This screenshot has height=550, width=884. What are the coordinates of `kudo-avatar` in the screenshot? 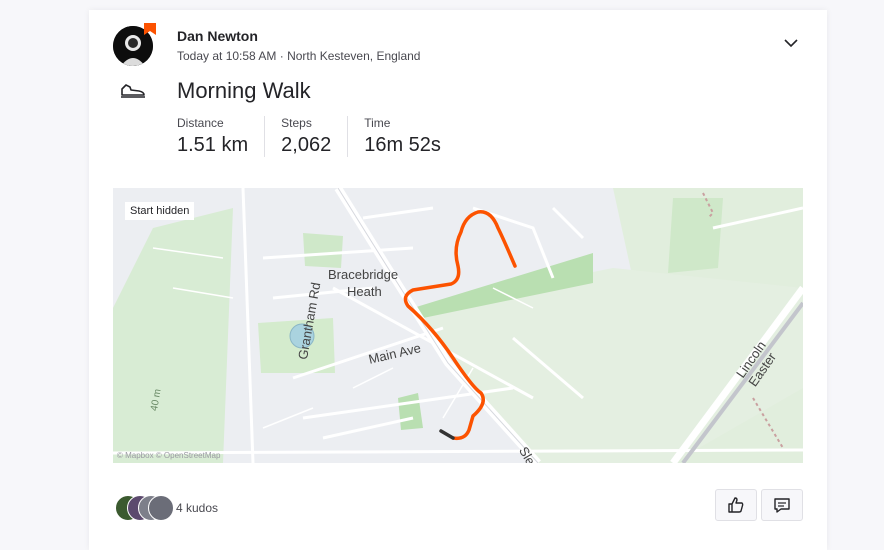 It's located at (161, 508).